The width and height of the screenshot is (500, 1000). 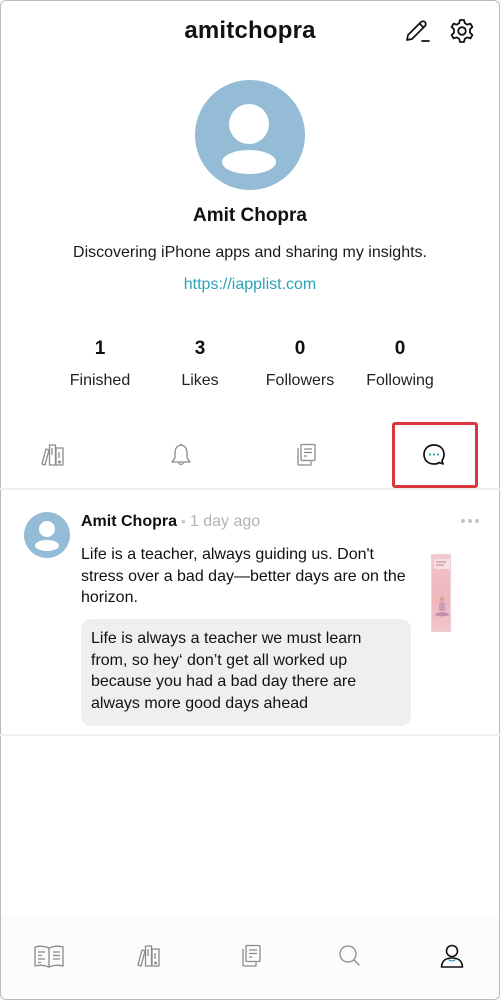 I want to click on nav-profile, so click(x=452, y=956).